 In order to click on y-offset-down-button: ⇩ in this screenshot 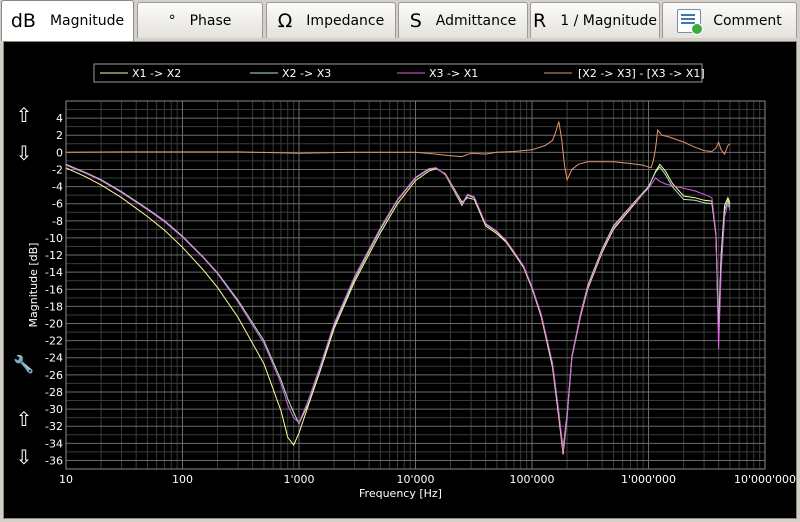, I will do `click(24, 457)`.